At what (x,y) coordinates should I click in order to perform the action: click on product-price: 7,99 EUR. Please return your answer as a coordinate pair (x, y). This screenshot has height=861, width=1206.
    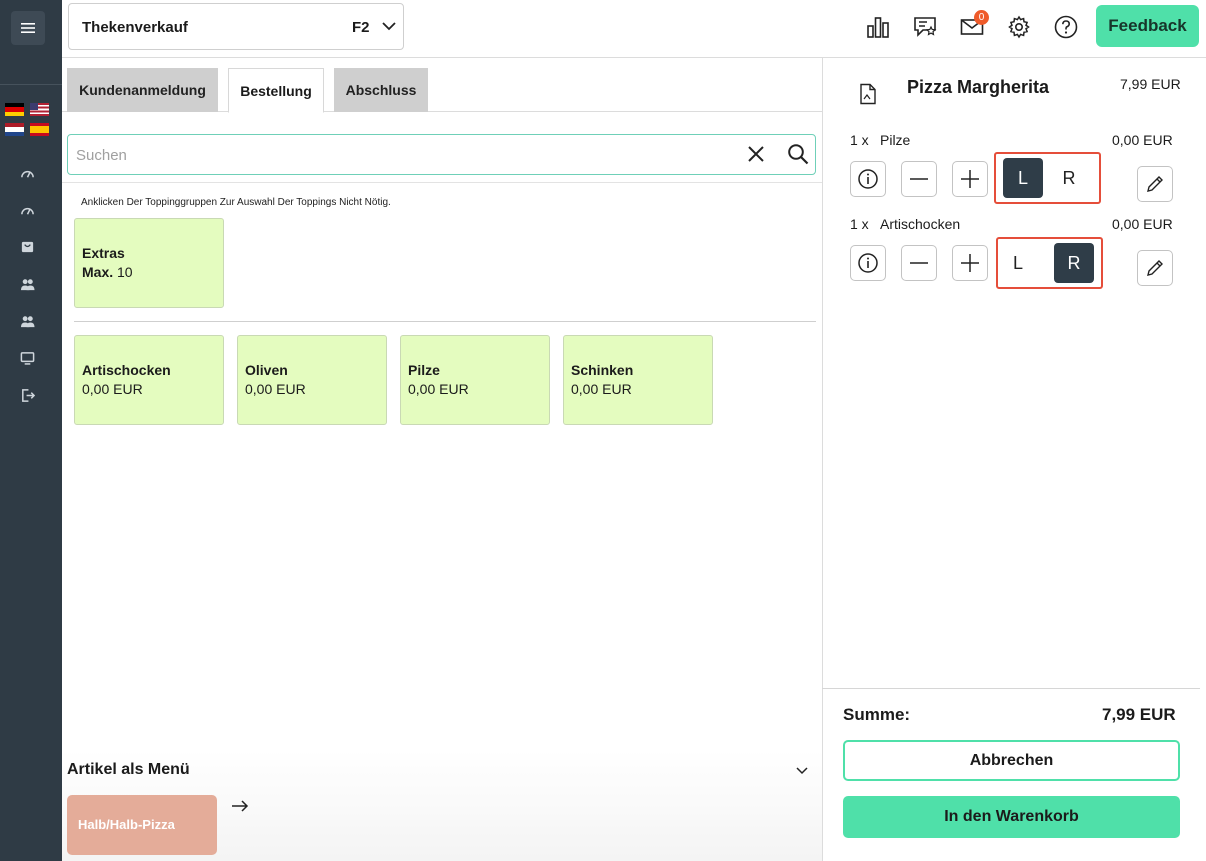
    Looking at the image, I should click on (1150, 84).